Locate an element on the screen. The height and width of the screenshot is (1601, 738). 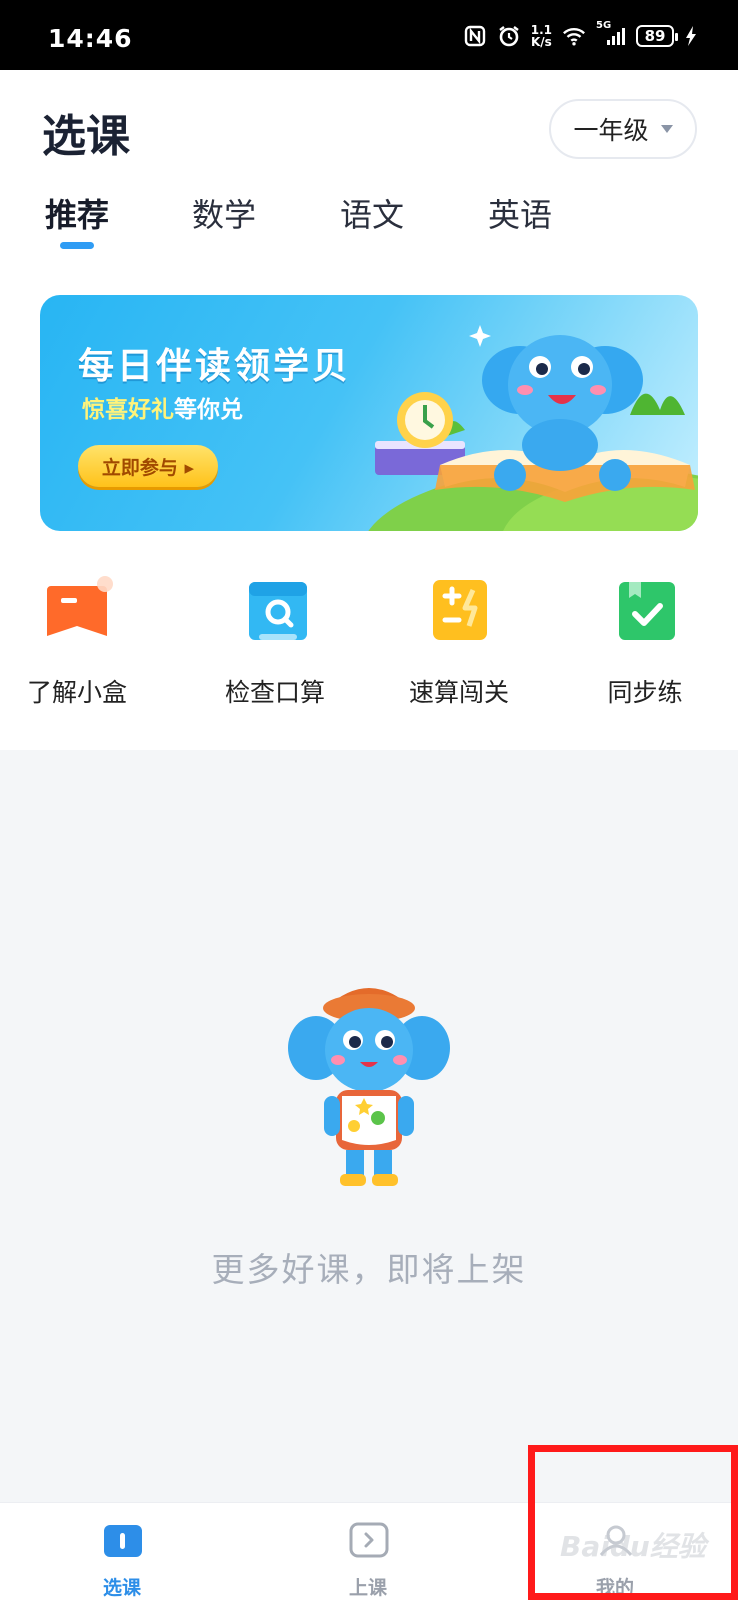
search-check-icon is located at coordinates (278, 611).